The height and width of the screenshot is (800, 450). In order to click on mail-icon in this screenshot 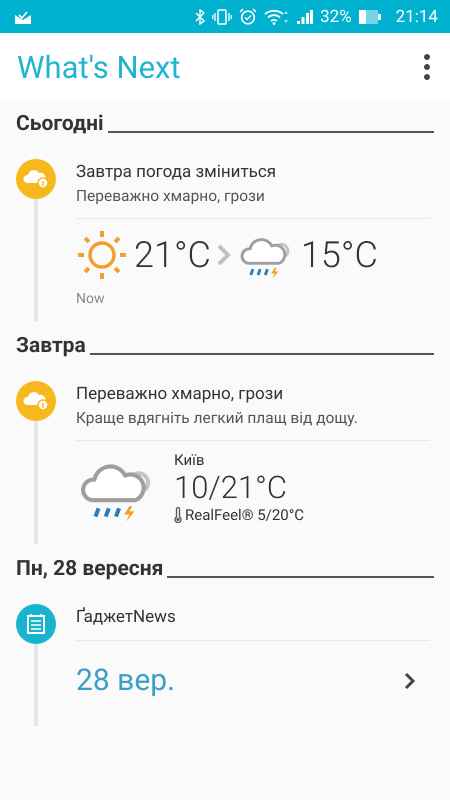, I will do `click(23, 16)`.